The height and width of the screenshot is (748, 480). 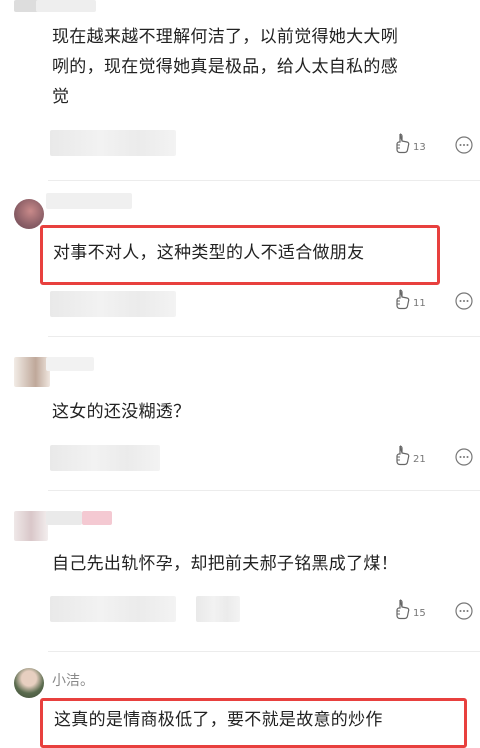 I want to click on comment-line: 现在越来越不理解何洁了，以前觉得她大大咧, so click(x=225, y=37).